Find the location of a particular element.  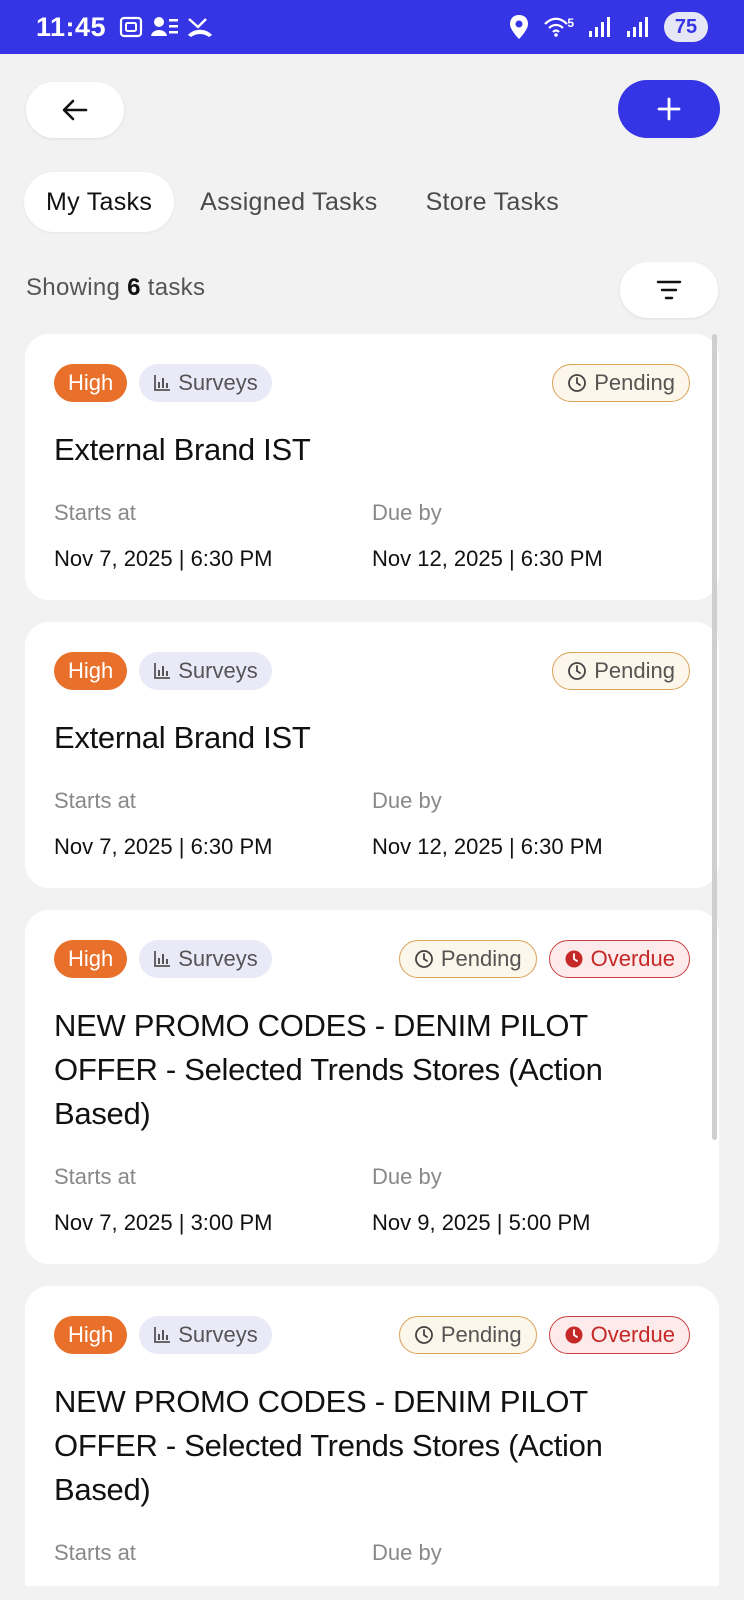

starts-value: Nov 7, 2025 | 3:00 PM is located at coordinates (163, 1222).